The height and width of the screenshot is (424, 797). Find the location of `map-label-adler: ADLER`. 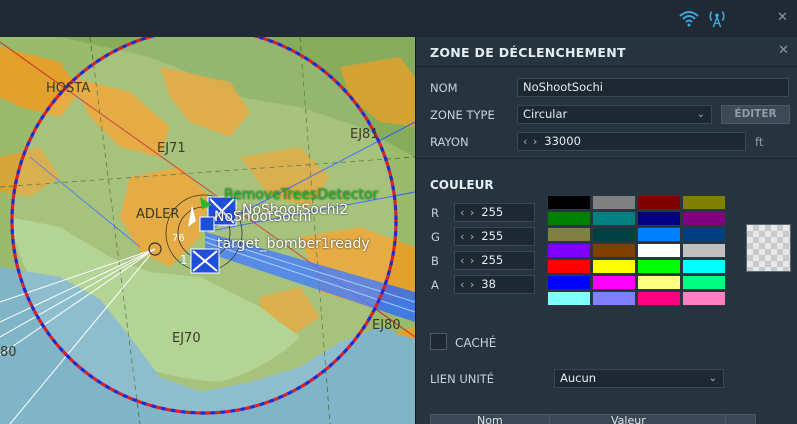

map-label-adler: ADLER is located at coordinates (158, 214).